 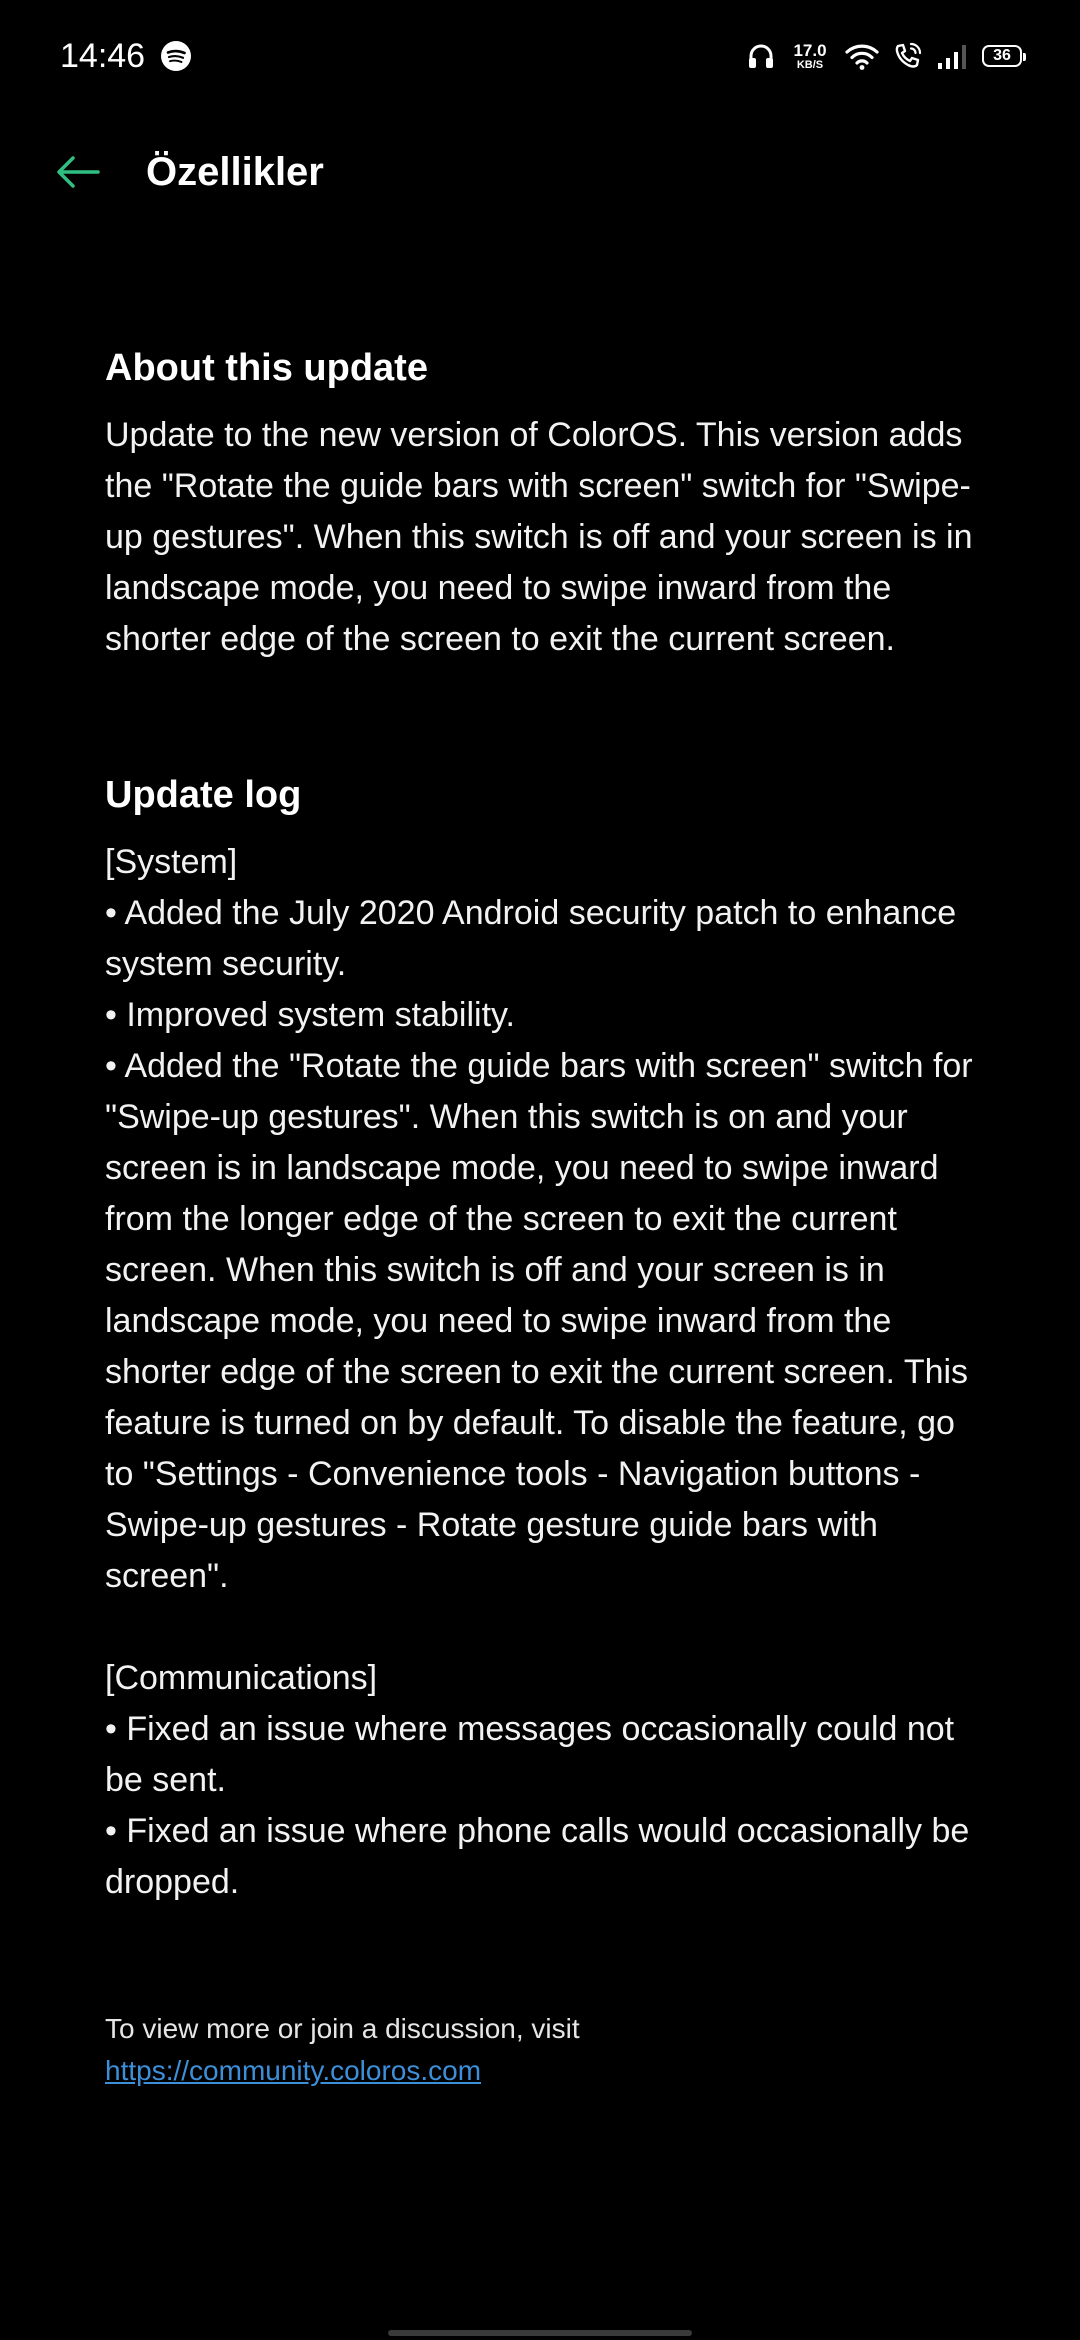 I want to click on back-button, so click(x=78, y=172).